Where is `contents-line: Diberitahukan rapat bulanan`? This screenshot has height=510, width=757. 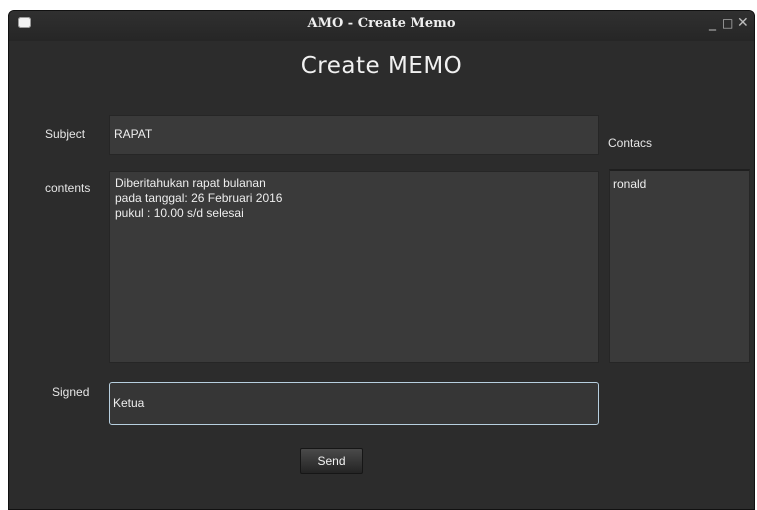 contents-line: Diberitahukan rapat bulanan is located at coordinates (190, 183).